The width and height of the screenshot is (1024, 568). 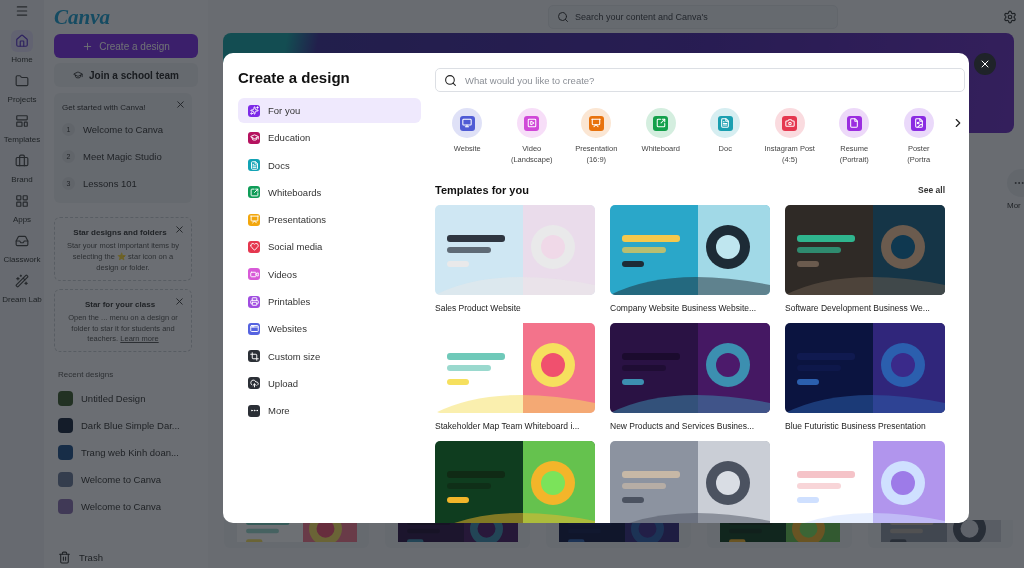 What do you see at coordinates (709, 80) in the screenshot?
I see `search-input: What would you like to create?` at bounding box center [709, 80].